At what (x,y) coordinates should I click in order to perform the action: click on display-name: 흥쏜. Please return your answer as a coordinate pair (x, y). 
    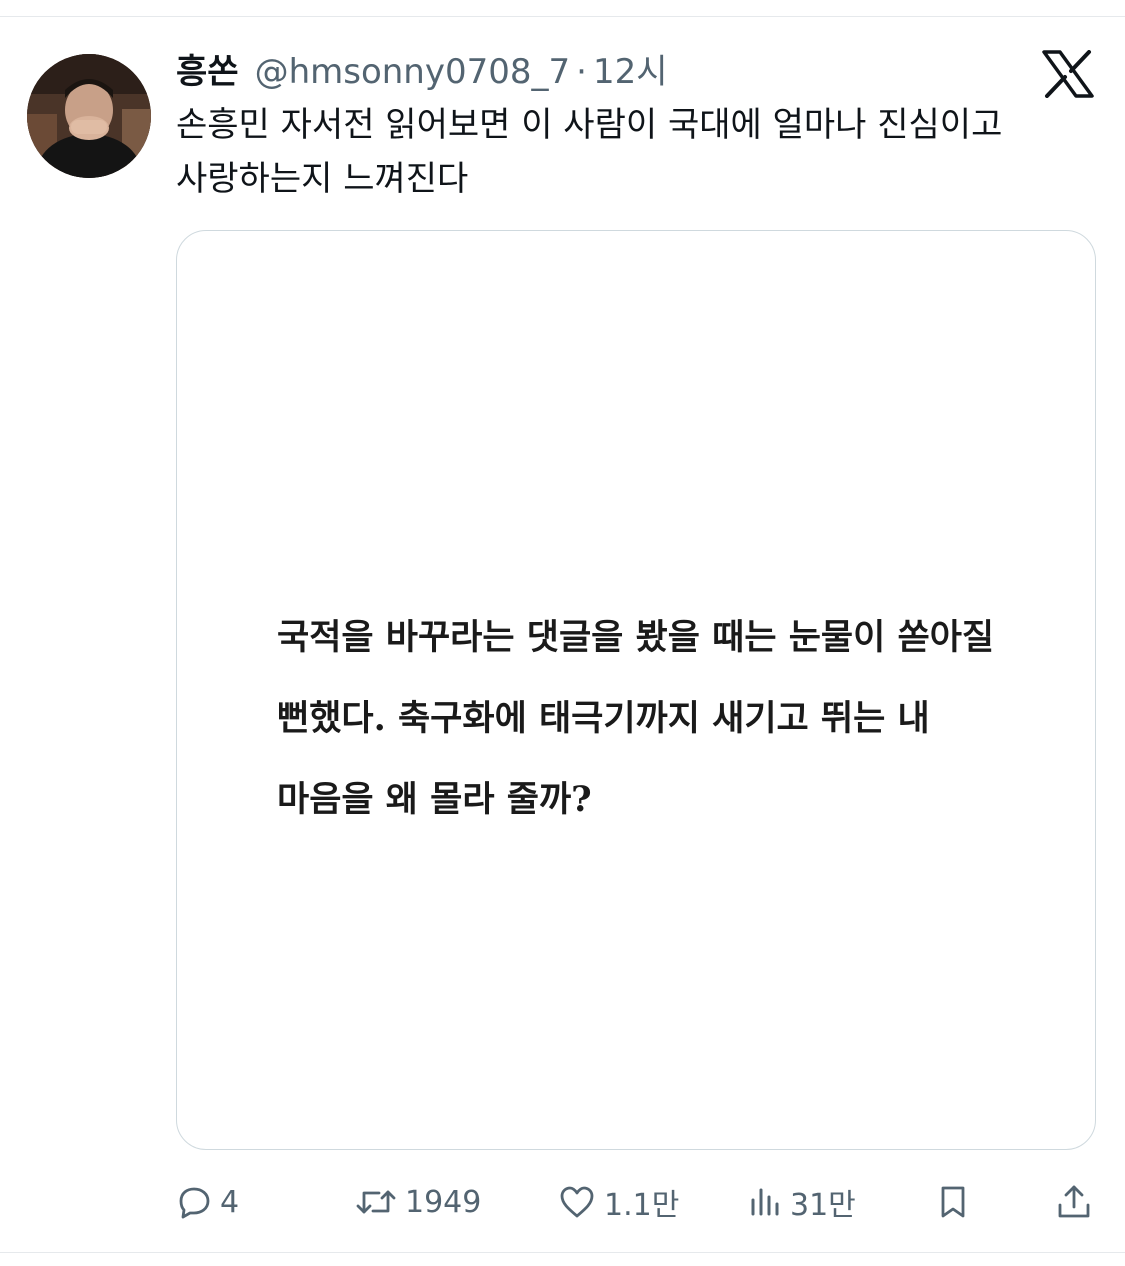
    Looking at the image, I should click on (207, 72).